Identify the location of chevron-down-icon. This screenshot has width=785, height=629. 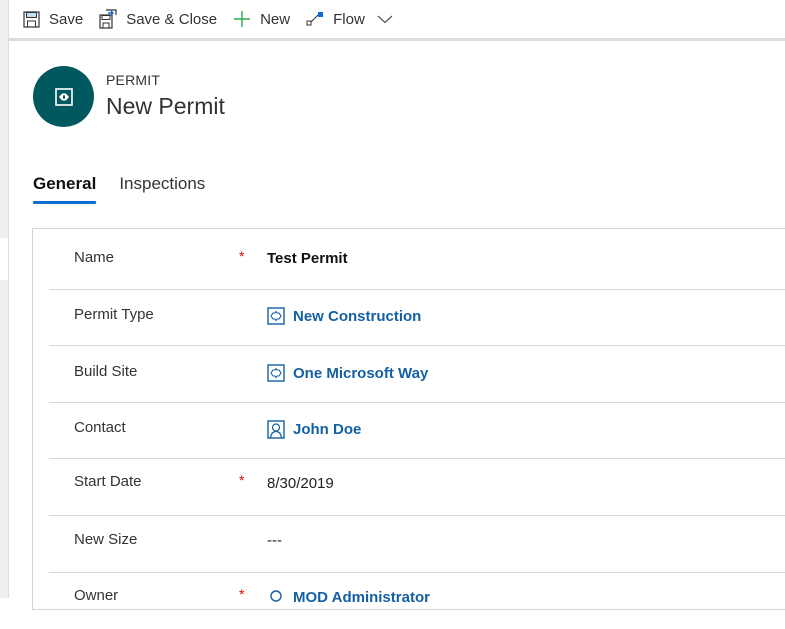
(385, 19).